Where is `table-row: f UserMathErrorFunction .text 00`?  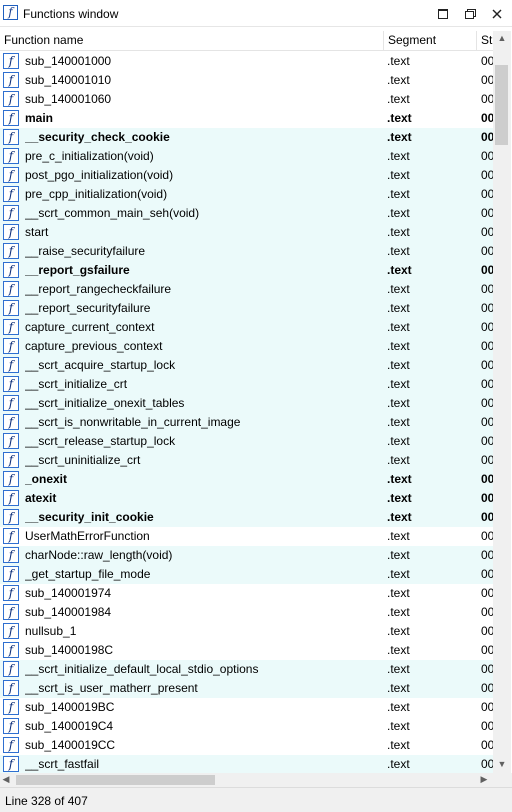 table-row: f UserMathErrorFunction .text 00 is located at coordinates (246, 536).